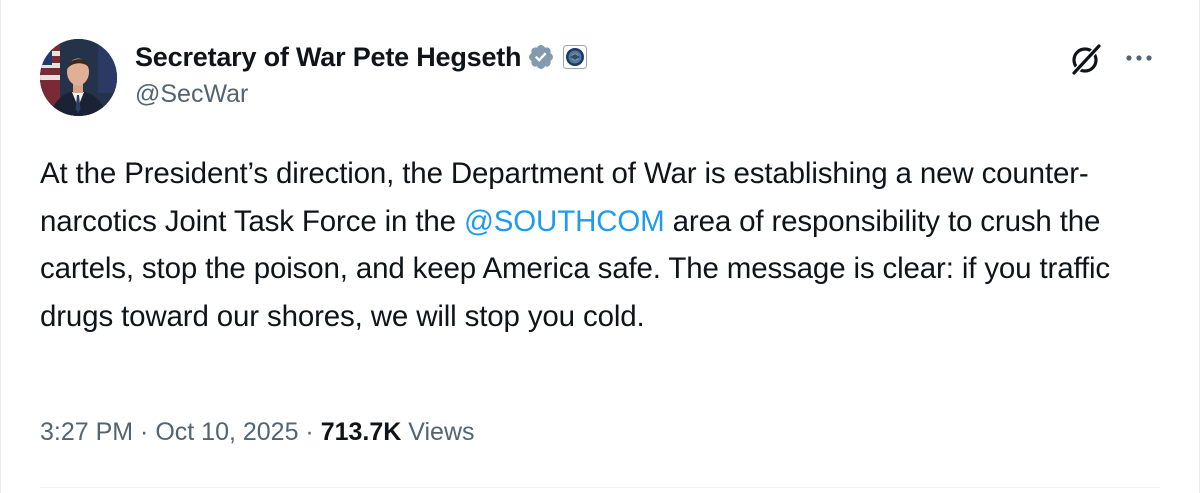 The height and width of the screenshot is (493, 1200). I want to click on grok-icon, so click(1086, 59).